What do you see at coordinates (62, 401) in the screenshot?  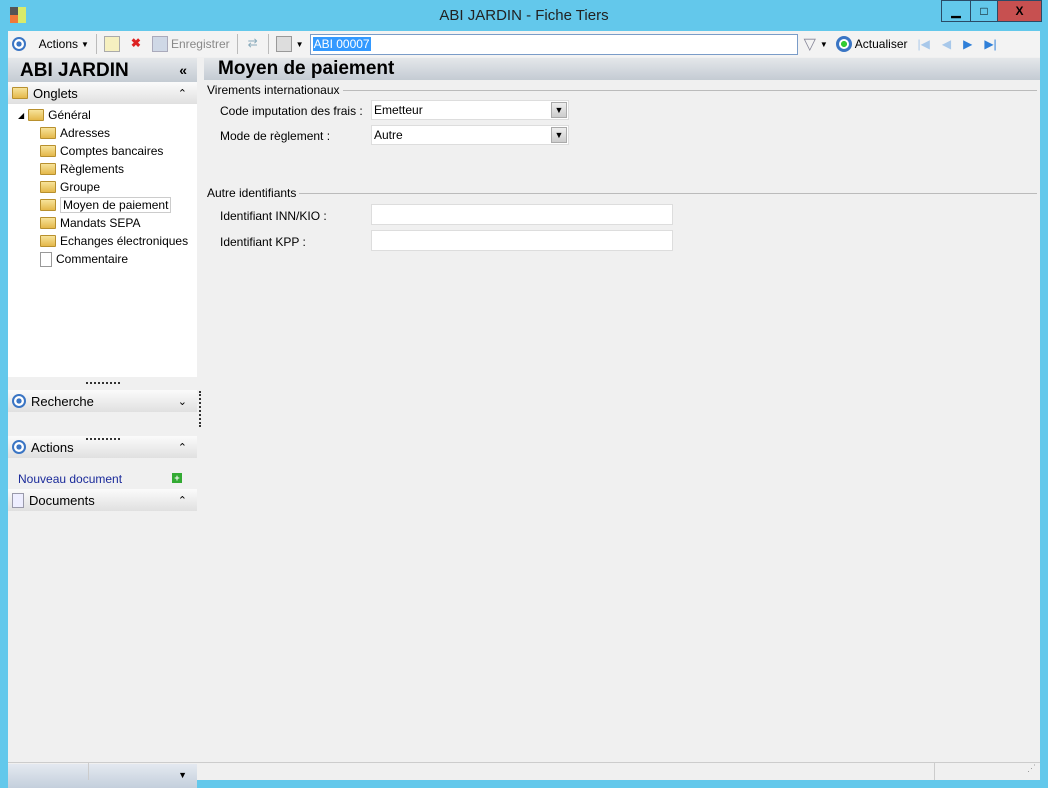 I see `recherche-label: Recherche` at bounding box center [62, 401].